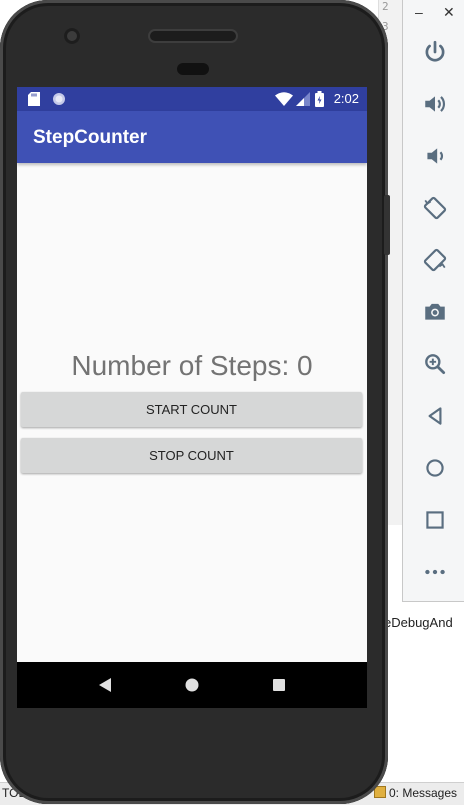 Image resolution: width=464 pixels, height=805 pixels. I want to click on home-button, so click(435, 468).